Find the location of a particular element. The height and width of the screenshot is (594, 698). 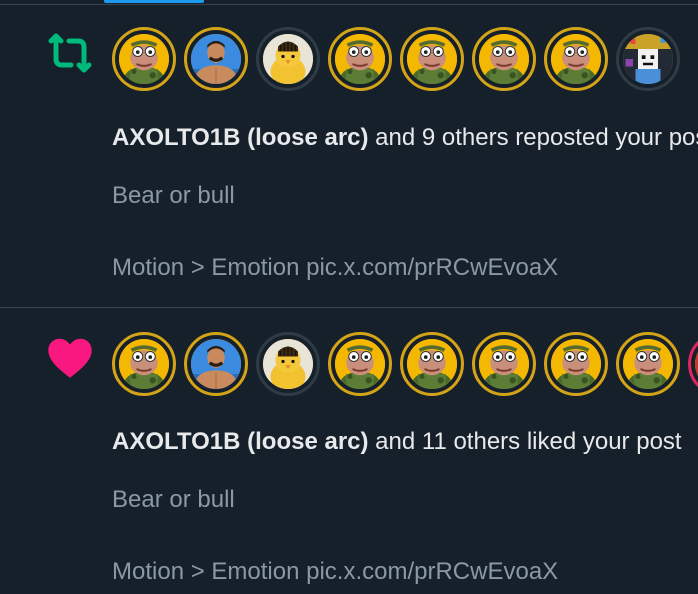

repost-icon is located at coordinates (70, 53).